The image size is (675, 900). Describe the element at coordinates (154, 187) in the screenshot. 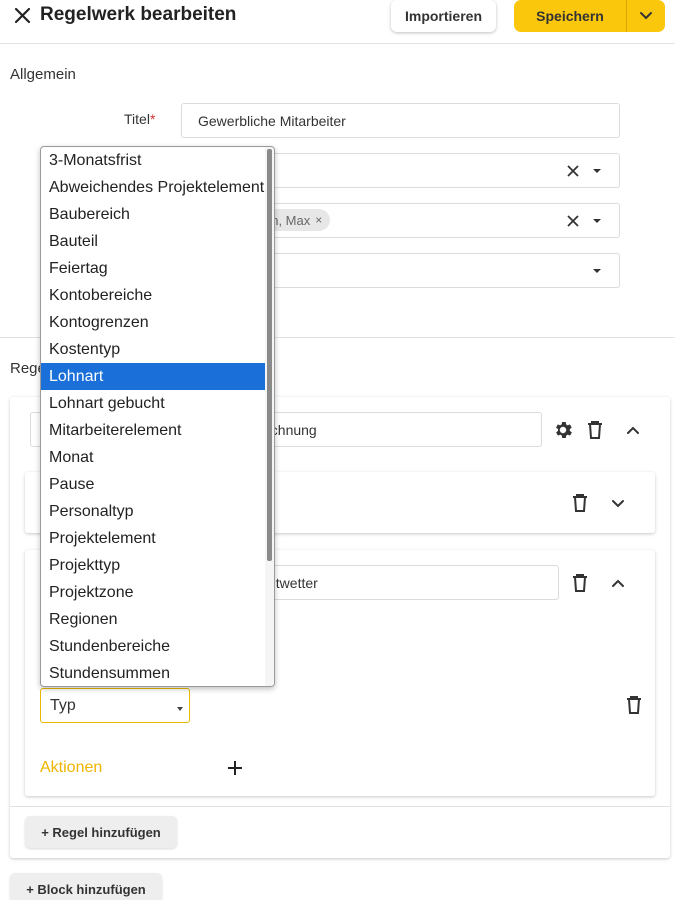

I see `dropdown-option: Abweichendes Projektelement` at that location.